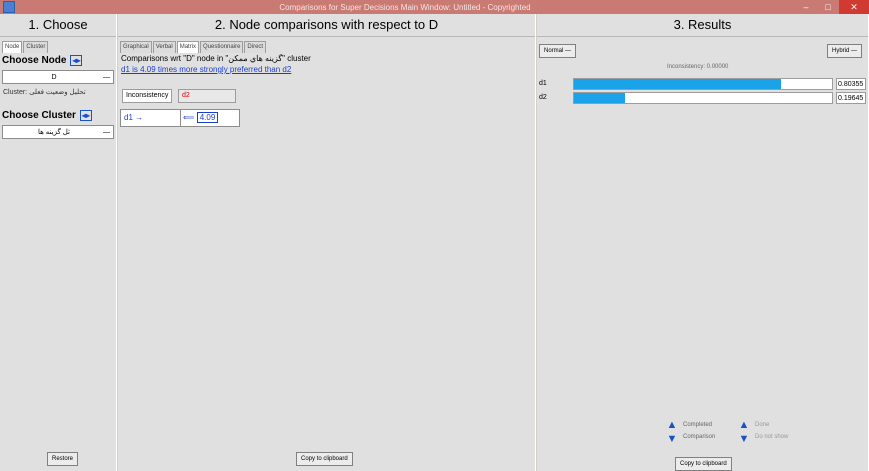  I want to click on minimize-button: –, so click(806, 7).